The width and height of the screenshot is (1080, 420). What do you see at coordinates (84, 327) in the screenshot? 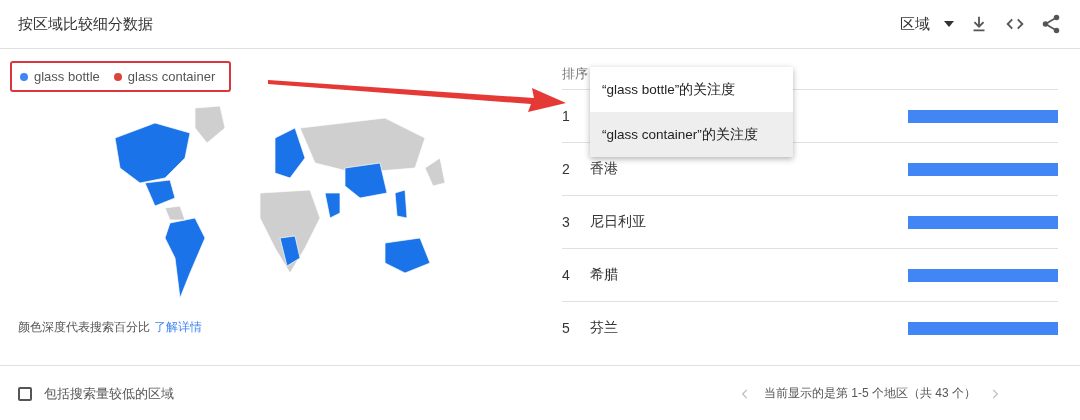
I see `map-note: 颜色深度代表搜索百分比` at bounding box center [84, 327].